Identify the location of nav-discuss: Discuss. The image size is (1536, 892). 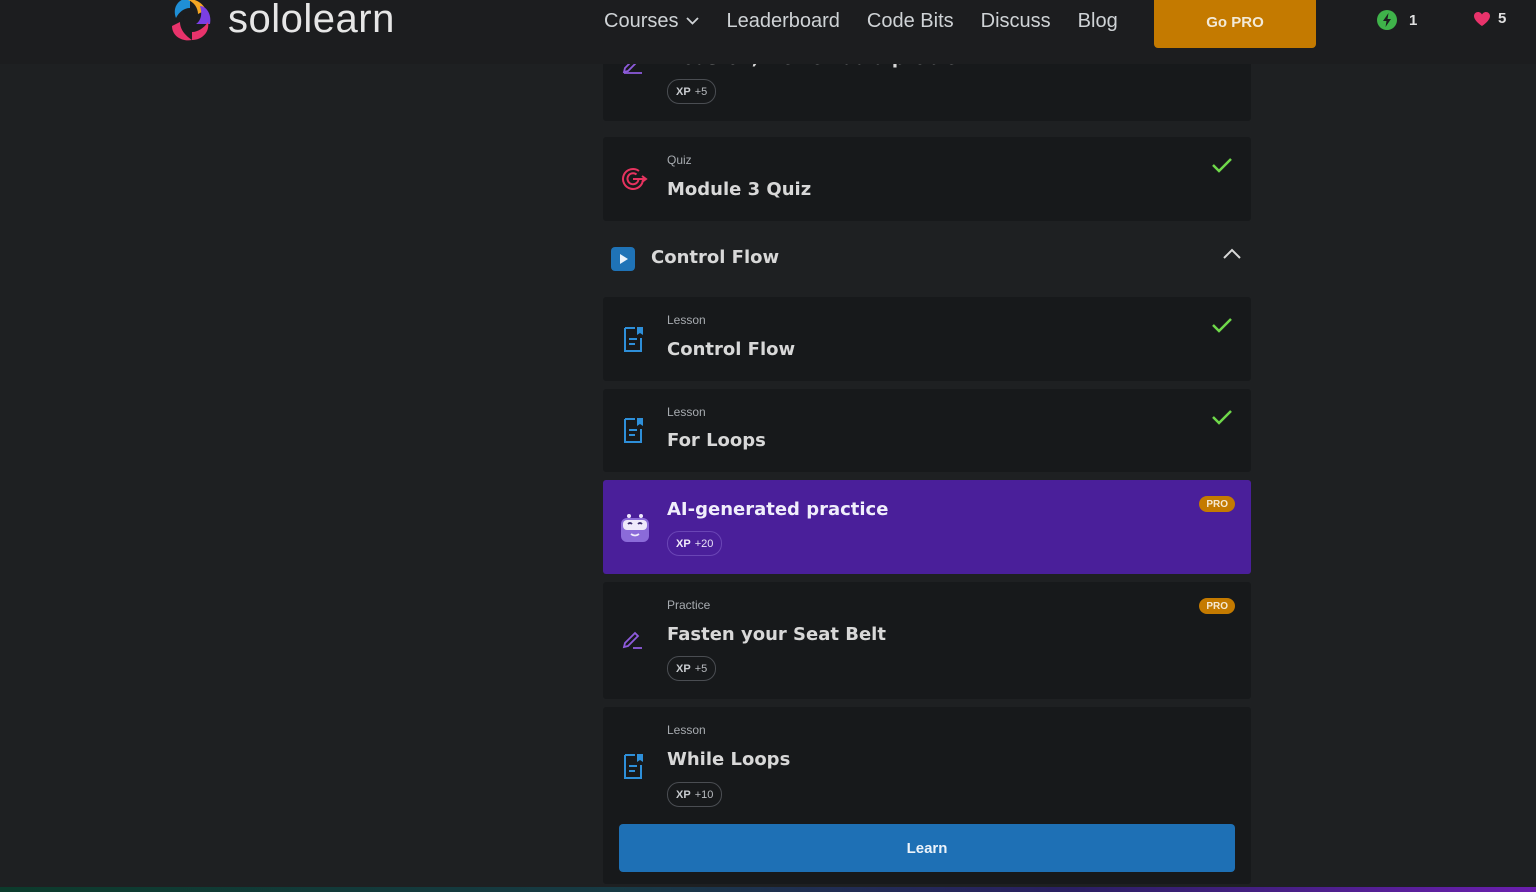
(1016, 21).